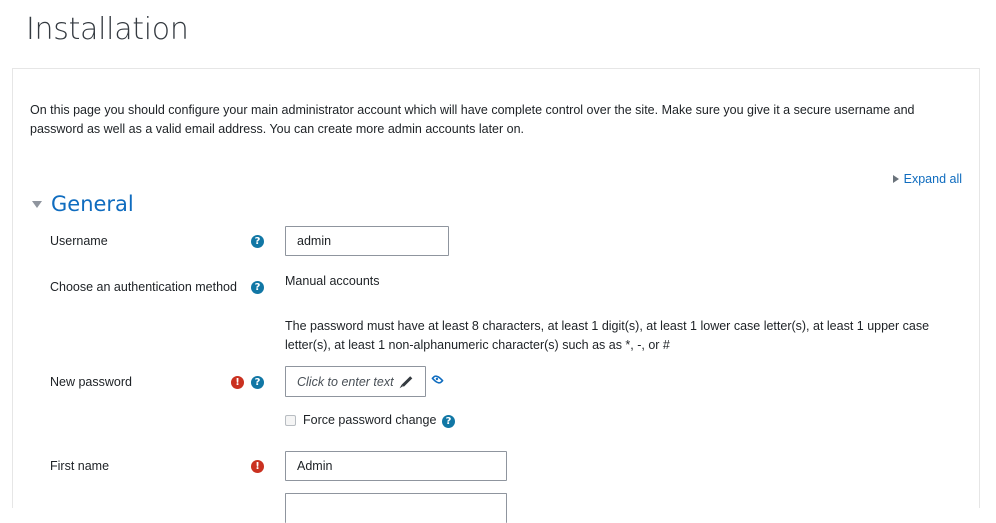  I want to click on force-password-change-label: Force password change, so click(370, 420).